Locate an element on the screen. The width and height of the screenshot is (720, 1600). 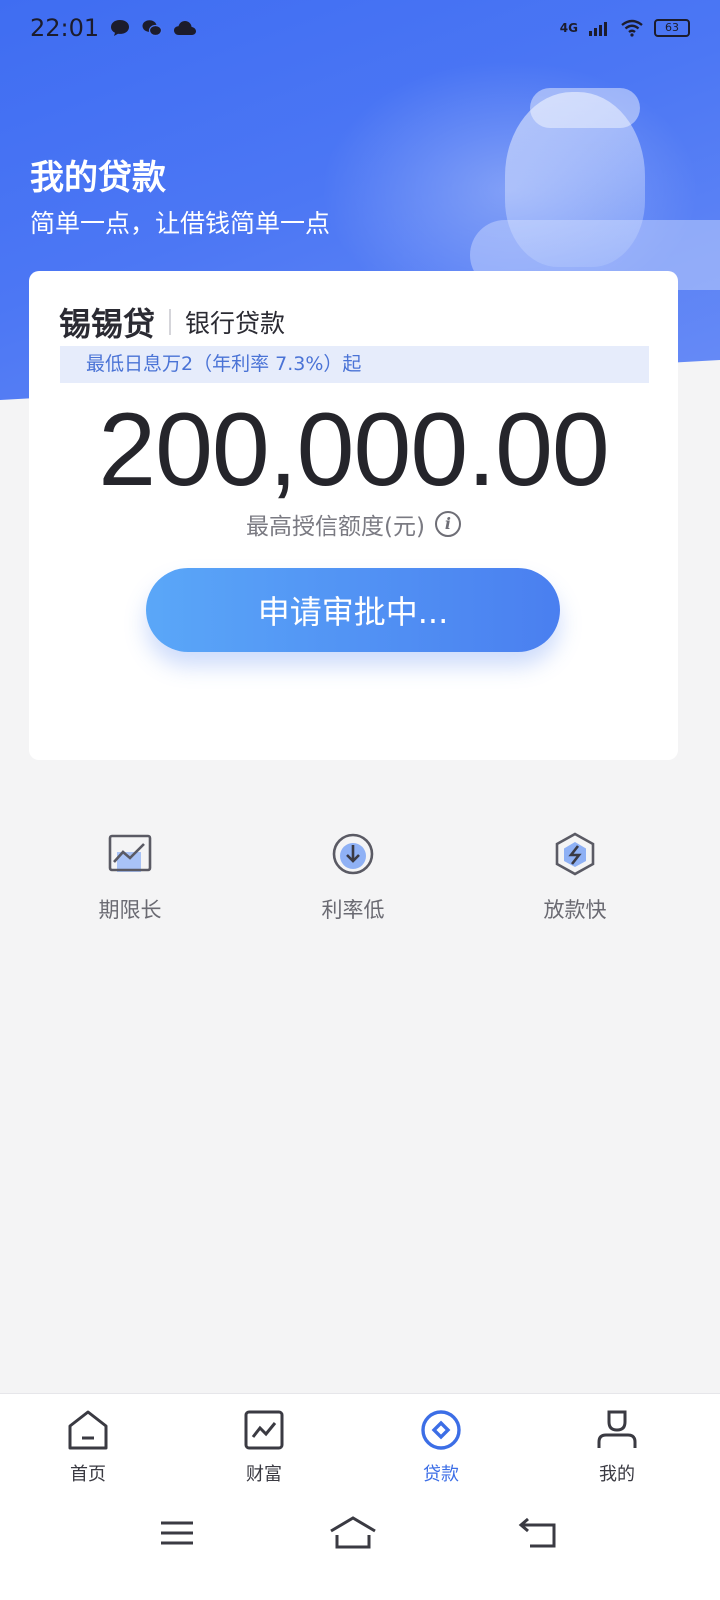
battery-icon: 63 is located at coordinates (672, 28).